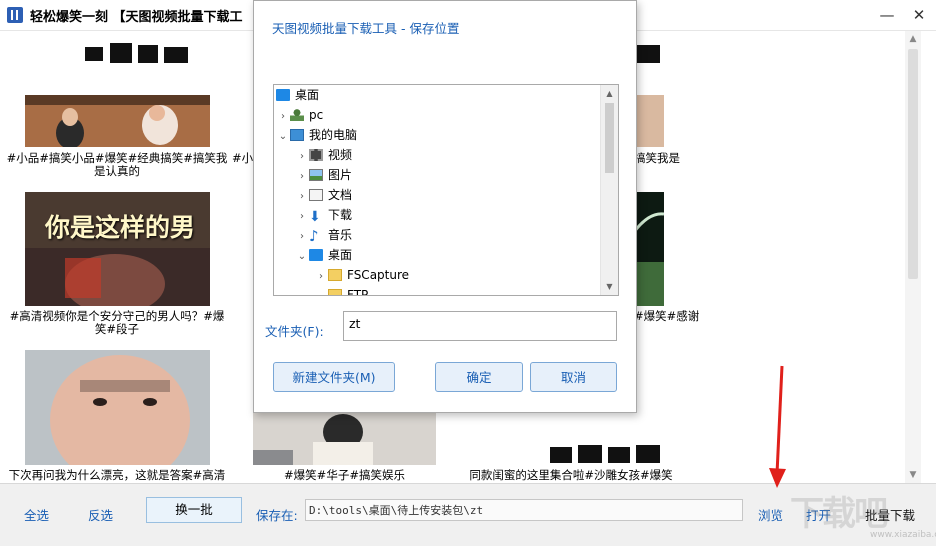 The image size is (936, 546). What do you see at coordinates (297, 115) in the screenshot?
I see `user-icon` at bounding box center [297, 115].